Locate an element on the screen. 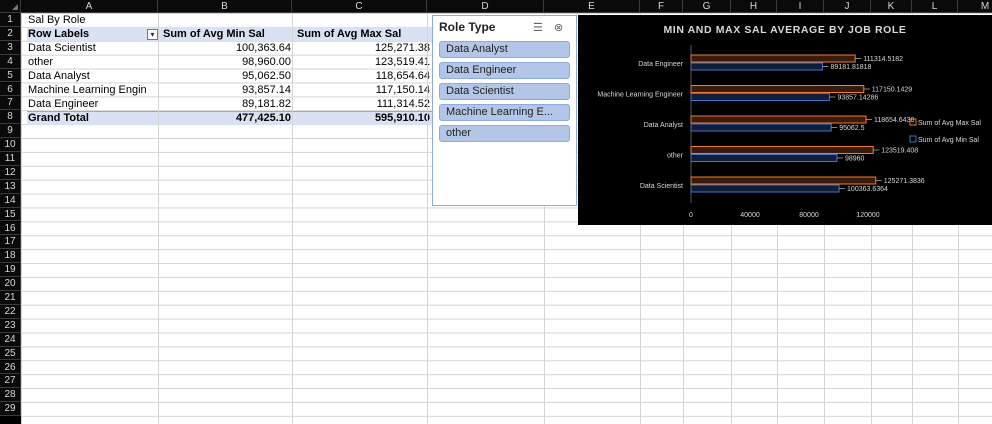  row-header-20: 20 is located at coordinates (10, 284).